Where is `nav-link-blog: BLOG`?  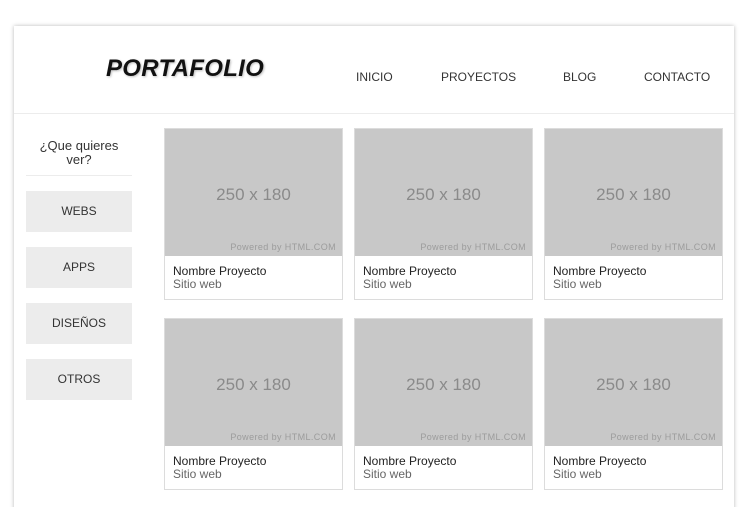 nav-link-blog: BLOG is located at coordinates (579, 77).